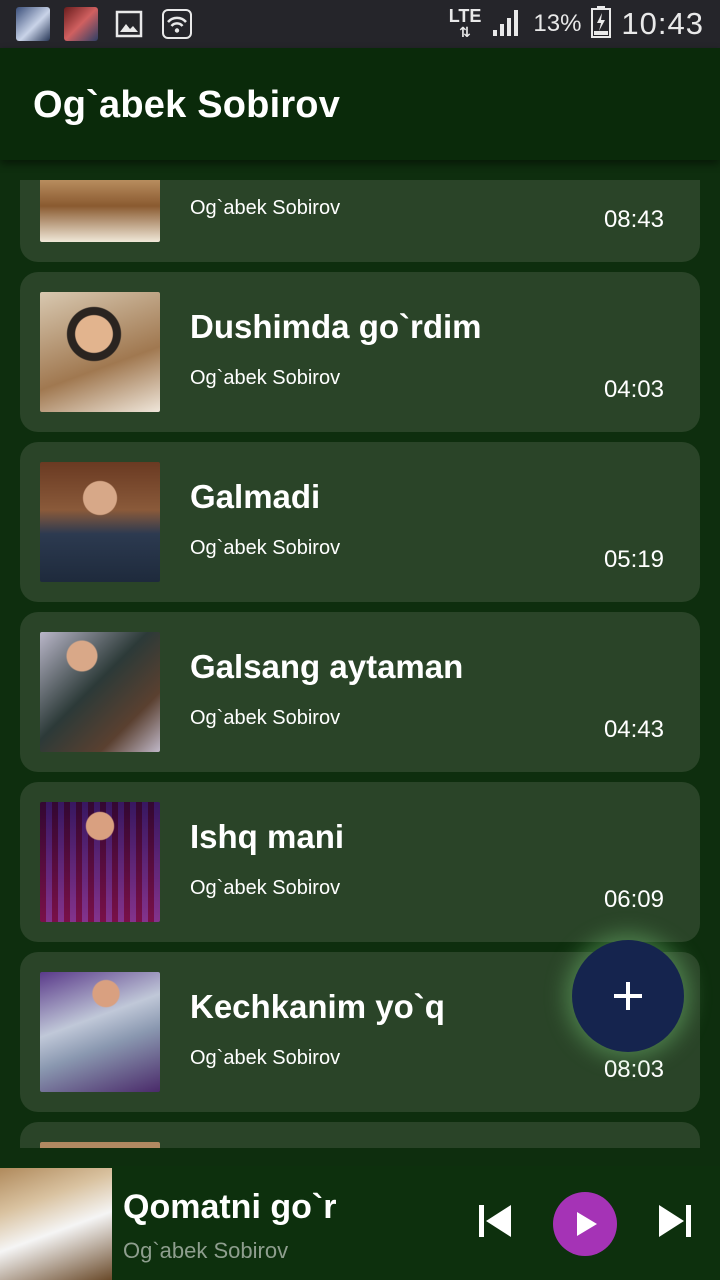 Image resolution: width=720 pixels, height=1280 pixels. I want to click on track-duration: 06:09, so click(633, 899).